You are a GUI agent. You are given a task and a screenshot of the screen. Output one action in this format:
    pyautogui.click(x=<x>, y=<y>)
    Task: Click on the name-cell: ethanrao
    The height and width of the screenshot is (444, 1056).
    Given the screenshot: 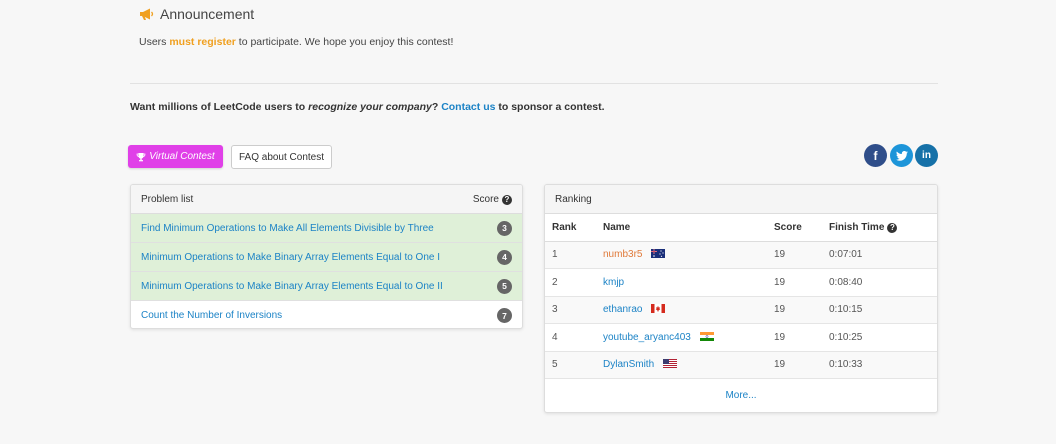 What is the action you would take?
    pyautogui.click(x=688, y=310)
    